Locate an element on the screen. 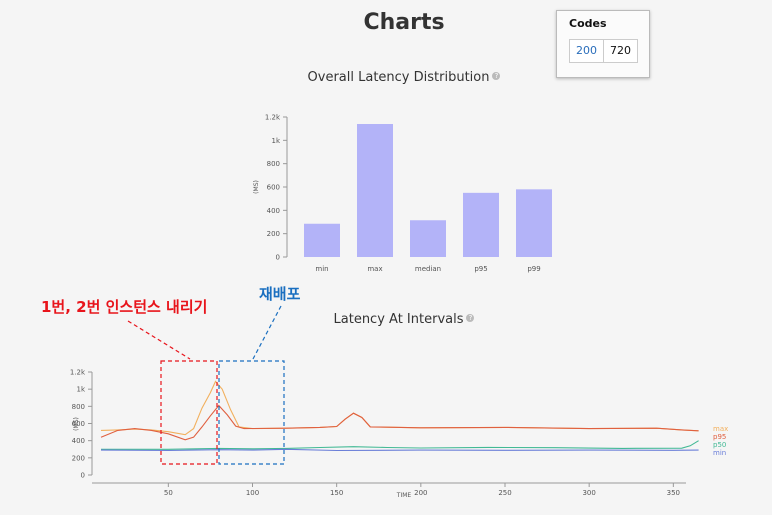 This screenshot has height=515, width=772. line-y-axis-label: (MS) is located at coordinates (76, 424).